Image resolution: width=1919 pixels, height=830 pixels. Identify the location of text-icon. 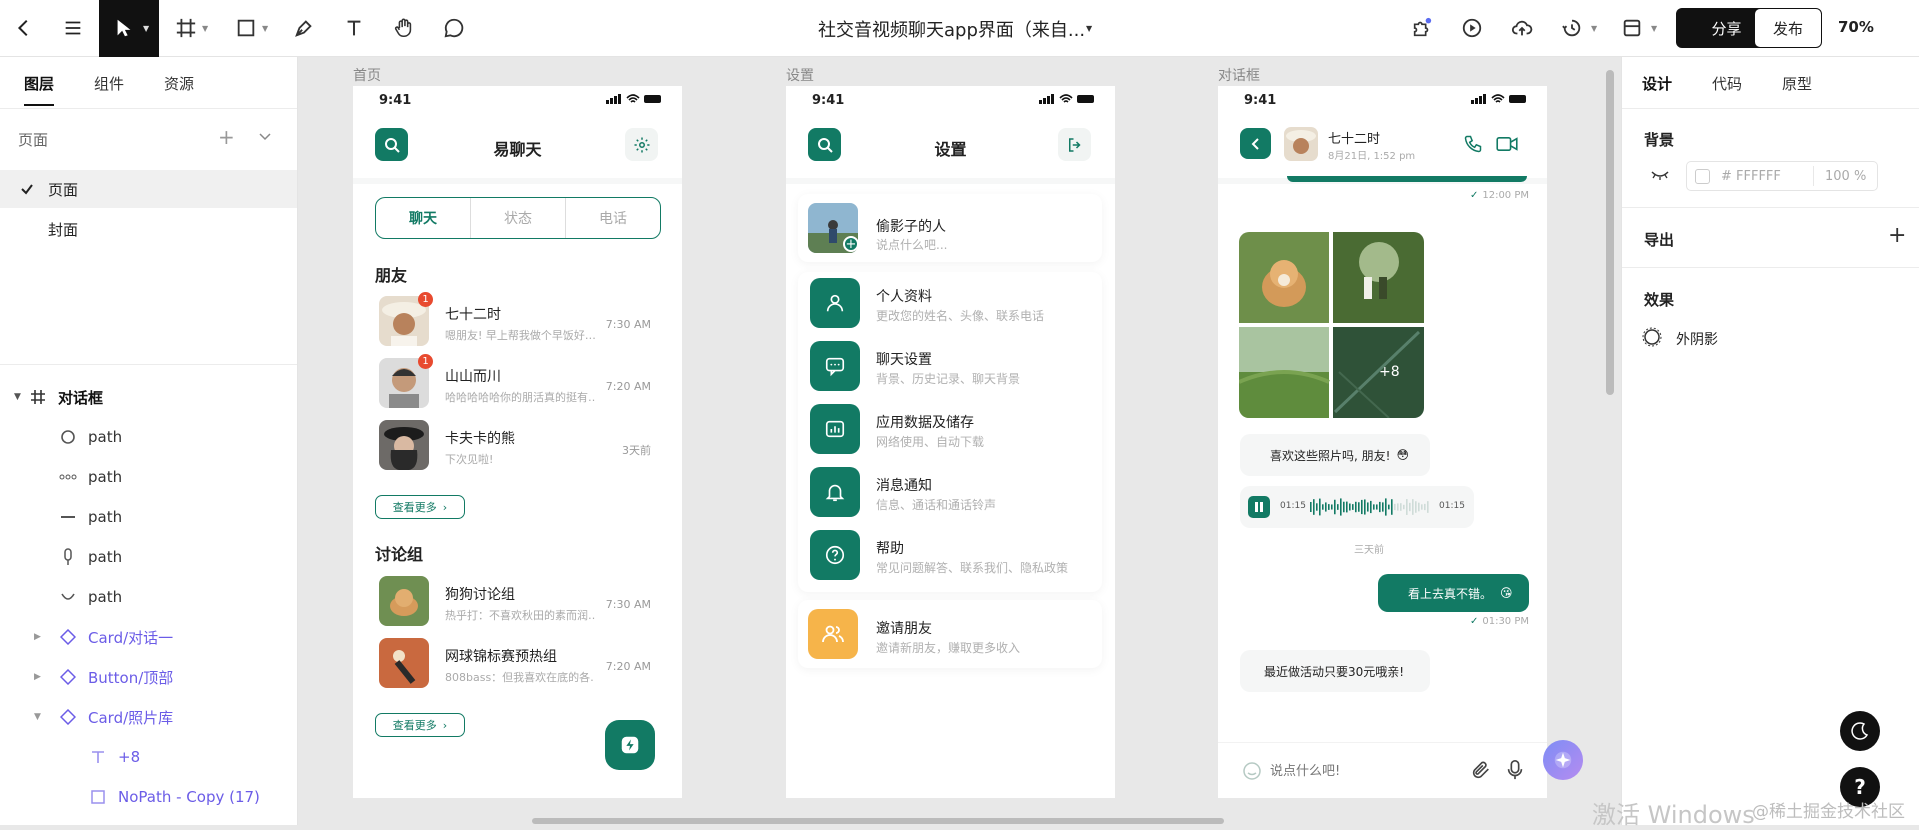
(354, 28).